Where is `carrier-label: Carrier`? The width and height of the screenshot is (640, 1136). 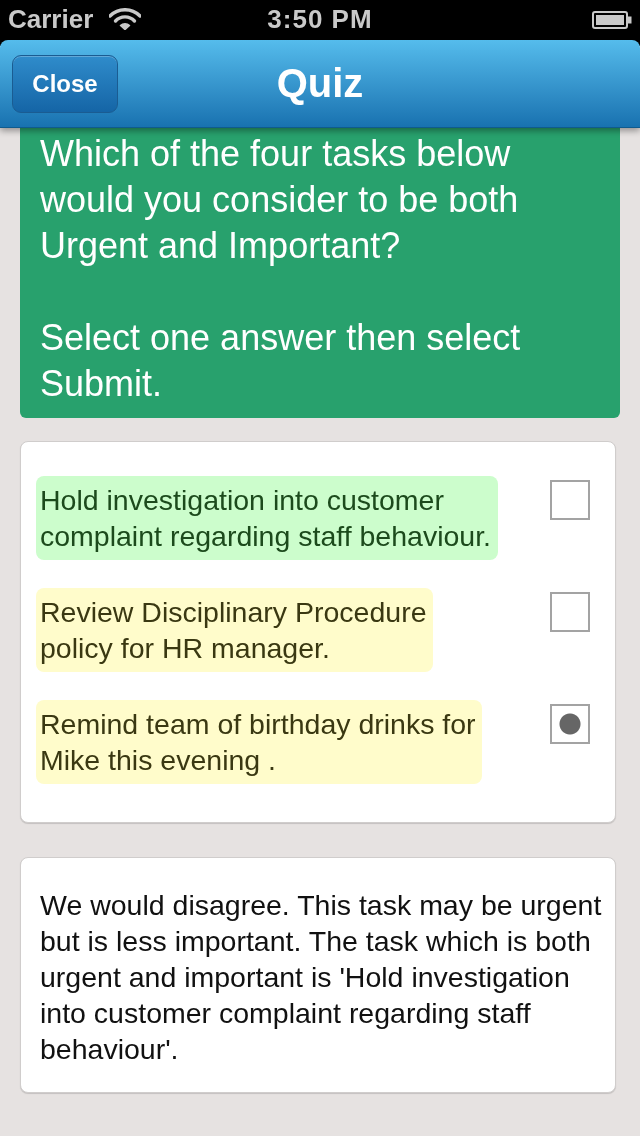 carrier-label: Carrier is located at coordinates (51, 19).